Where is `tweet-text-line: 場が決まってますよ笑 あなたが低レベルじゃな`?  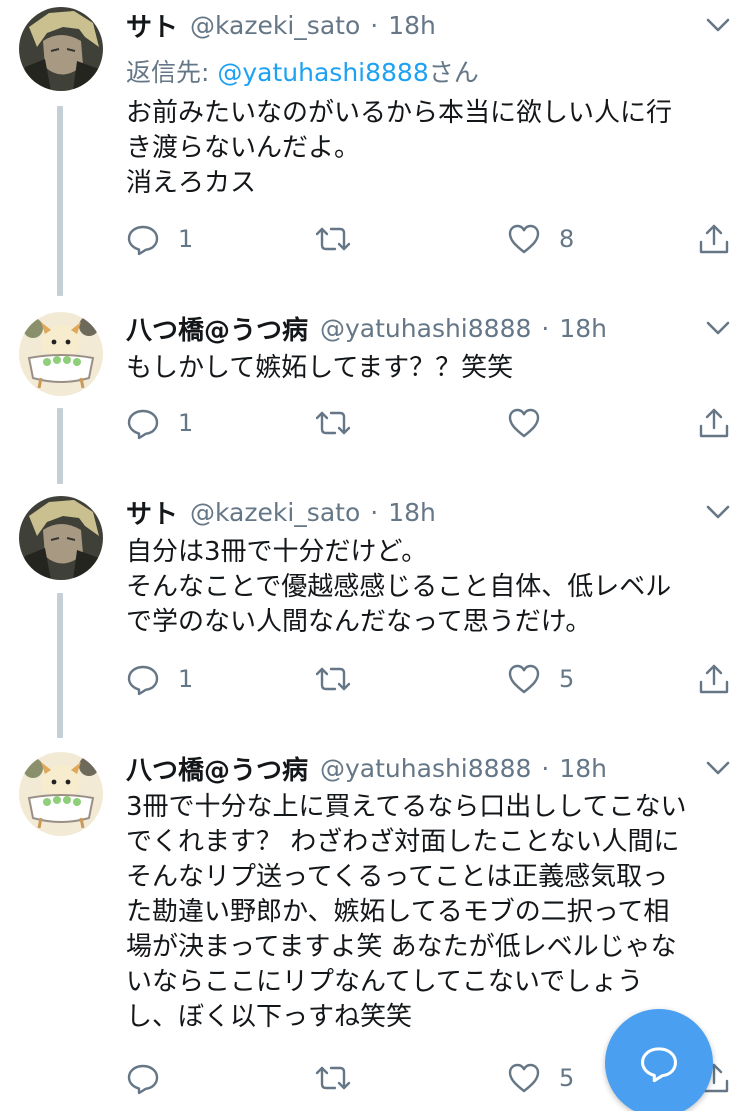
tweet-text-line: 場が決まってますよ笑 あなたが低レベルじゃな is located at coordinates (401, 947).